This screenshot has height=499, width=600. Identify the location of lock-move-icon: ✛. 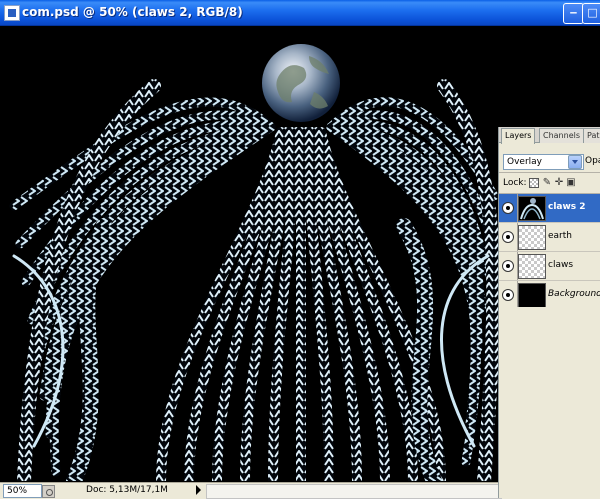
(559, 183).